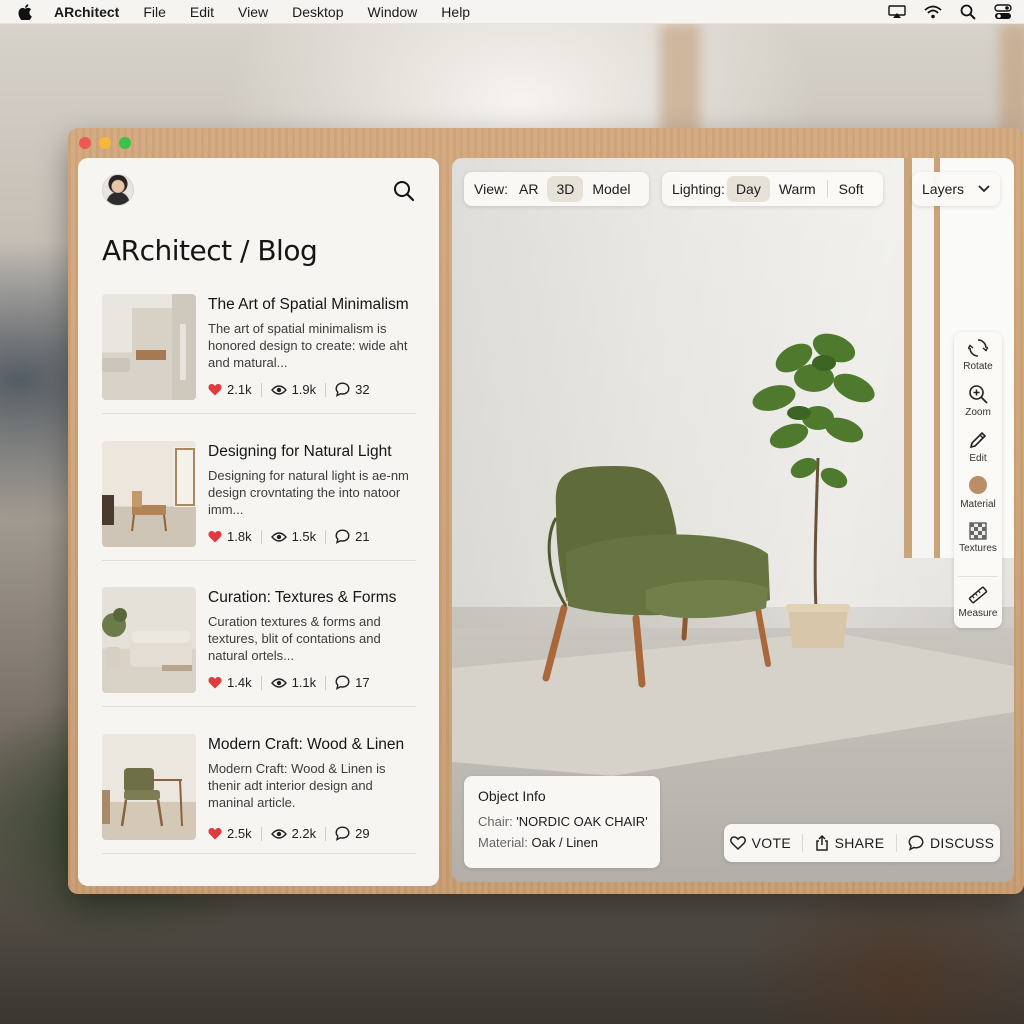 The height and width of the screenshot is (1024, 1024). What do you see at coordinates (565, 189) in the screenshot?
I see `view-option-3d: 3D` at bounding box center [565, 189].